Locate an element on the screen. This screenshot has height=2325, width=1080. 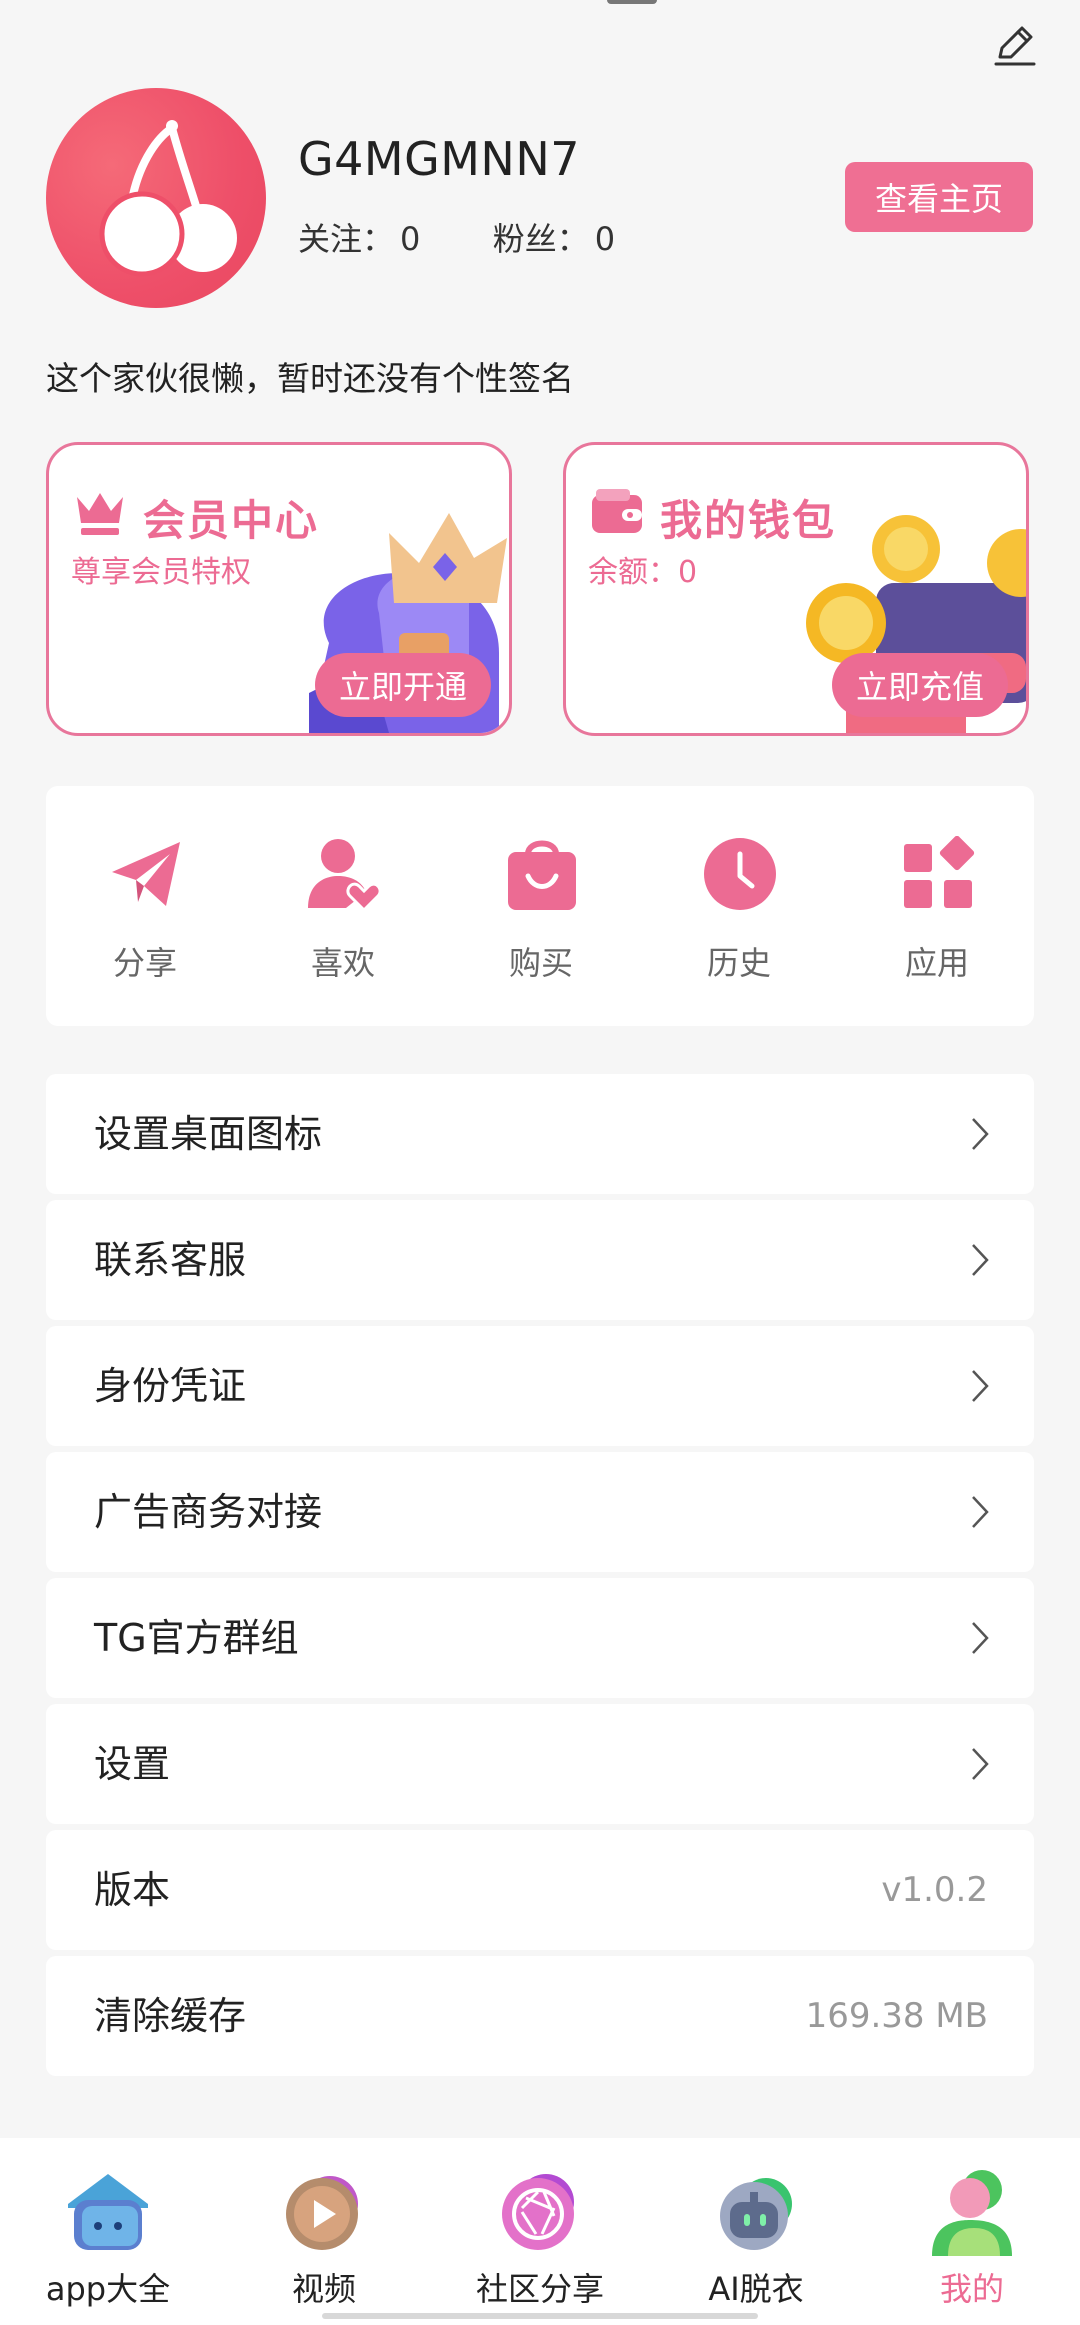
wallet-balance: 余额：0 is located at coordinates (643, 572).